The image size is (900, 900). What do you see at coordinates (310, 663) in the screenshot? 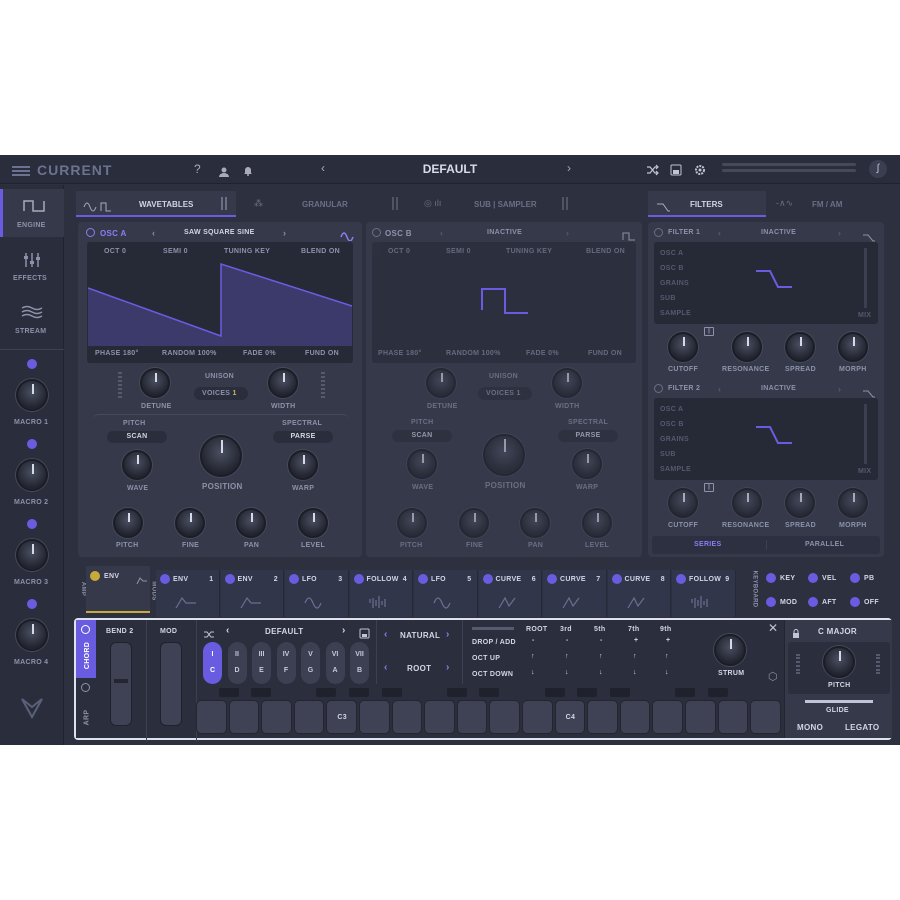
I see `chord-degree-v: VG` at bounding box center [310, 663].